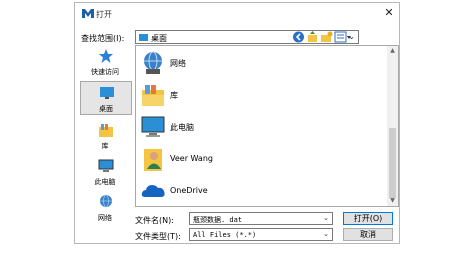 This screenshot has height=254, width=474. Describe the element at coordinates (104, 14) in the screenshot. I see `window-title: 打开` at that location.